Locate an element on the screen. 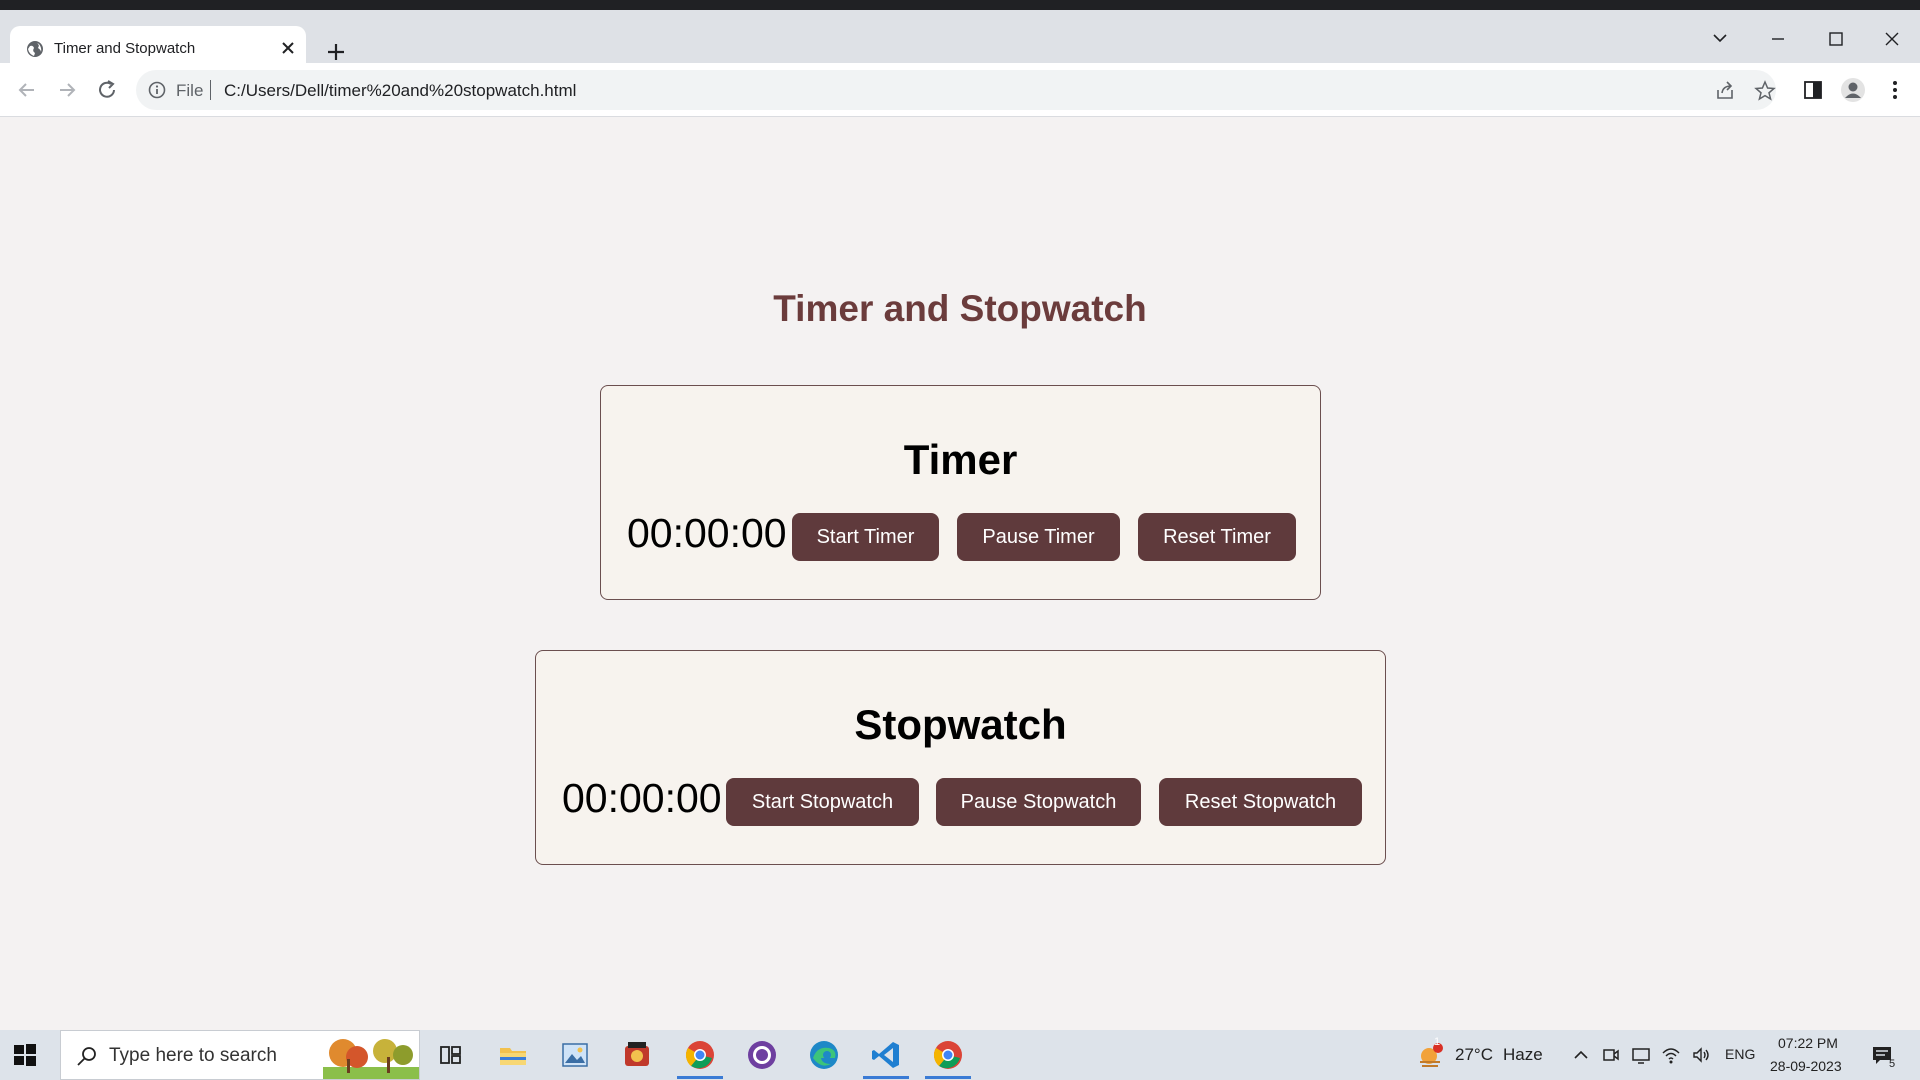 This screenshot has height=1080, width=1920. timer-title: Timer is located at coordinates (960, 459).